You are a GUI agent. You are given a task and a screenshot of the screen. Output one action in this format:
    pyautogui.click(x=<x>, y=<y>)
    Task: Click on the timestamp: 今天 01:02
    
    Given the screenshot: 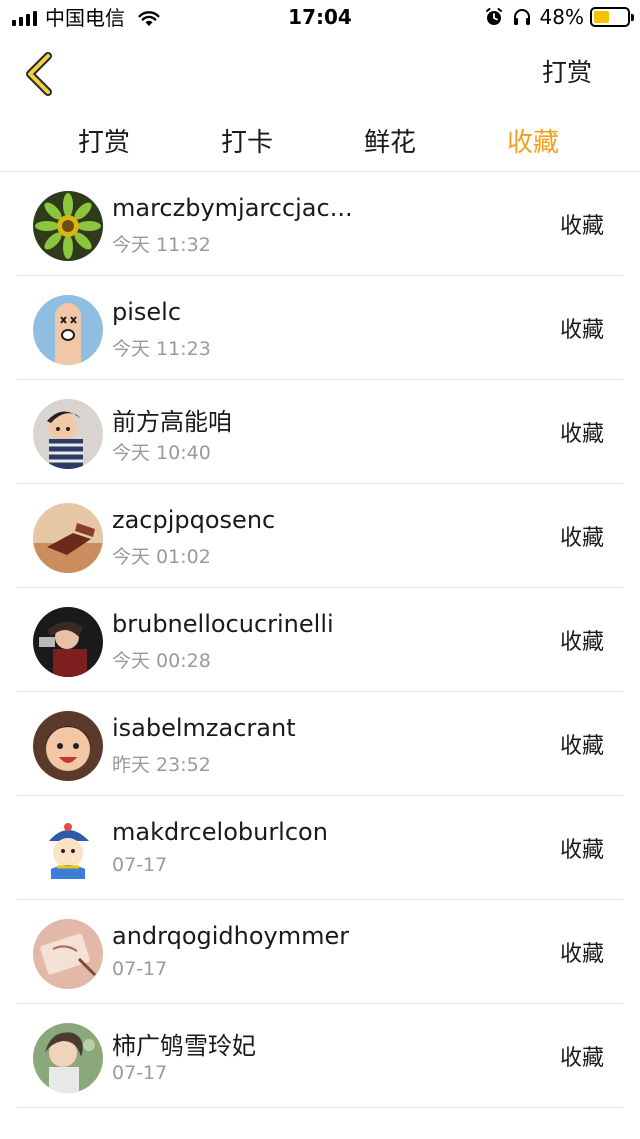 What is the action you would take?
    pyautogui.click(x=161, y=557)
    